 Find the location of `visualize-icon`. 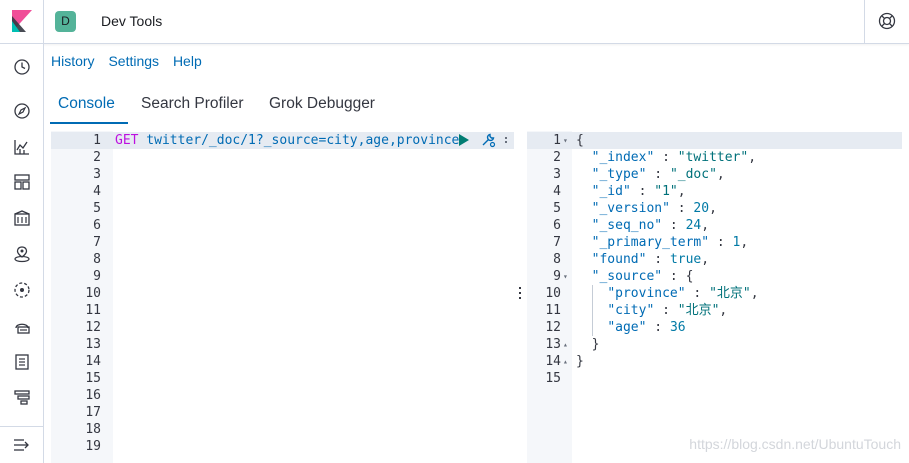

visualize-icon is located at coordinates (22, 147).